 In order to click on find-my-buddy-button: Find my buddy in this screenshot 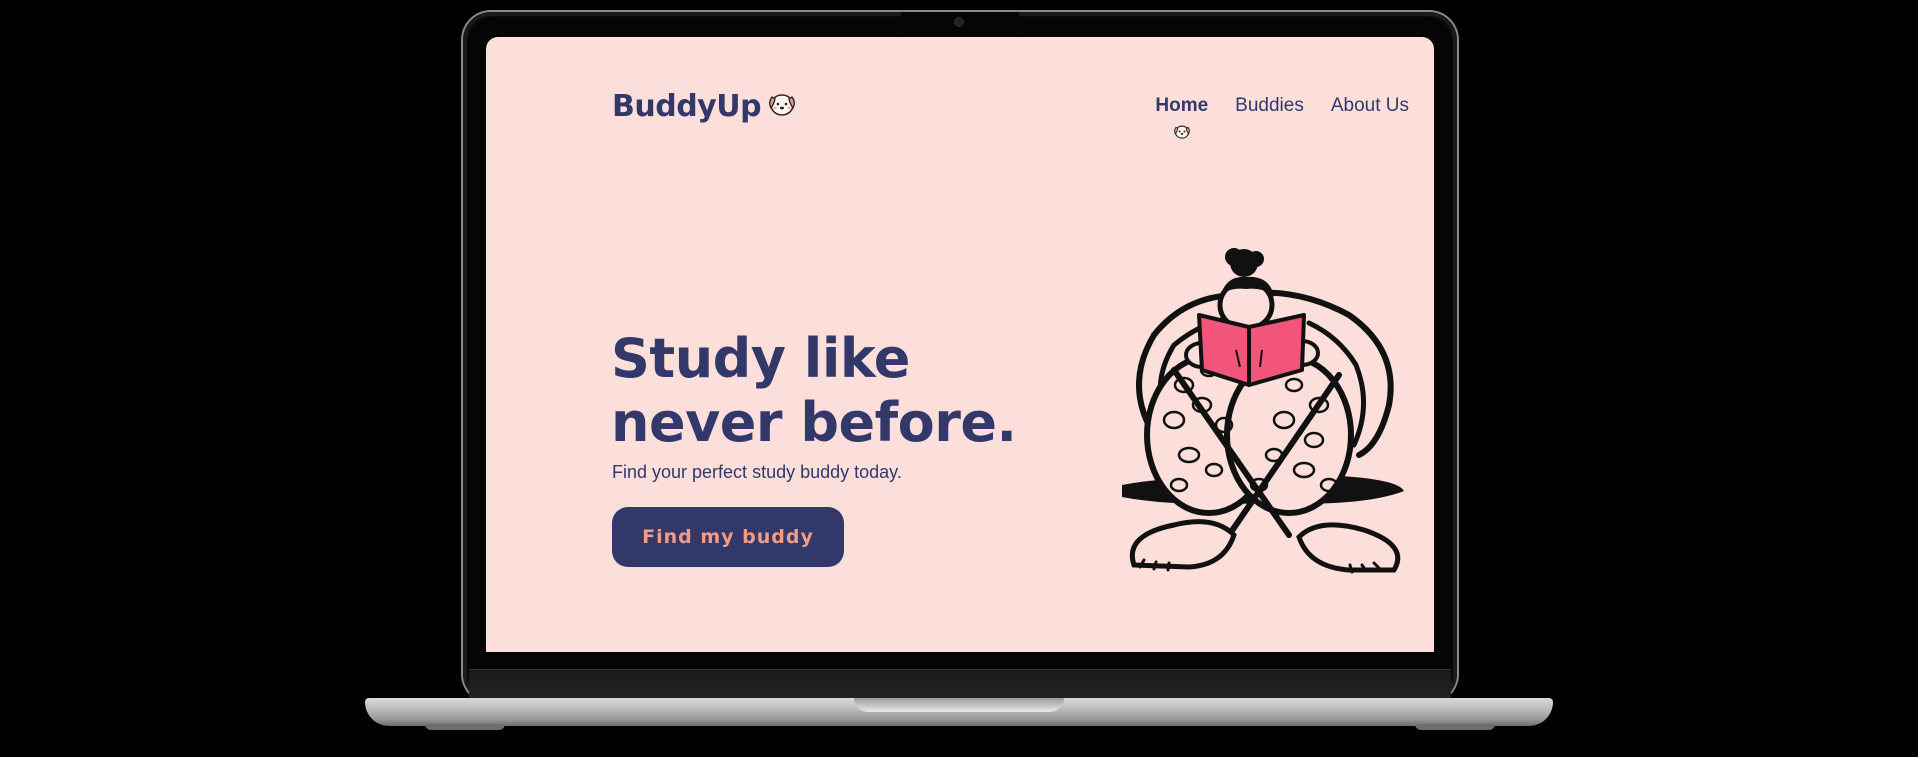, I will do `click(728, 537)`.